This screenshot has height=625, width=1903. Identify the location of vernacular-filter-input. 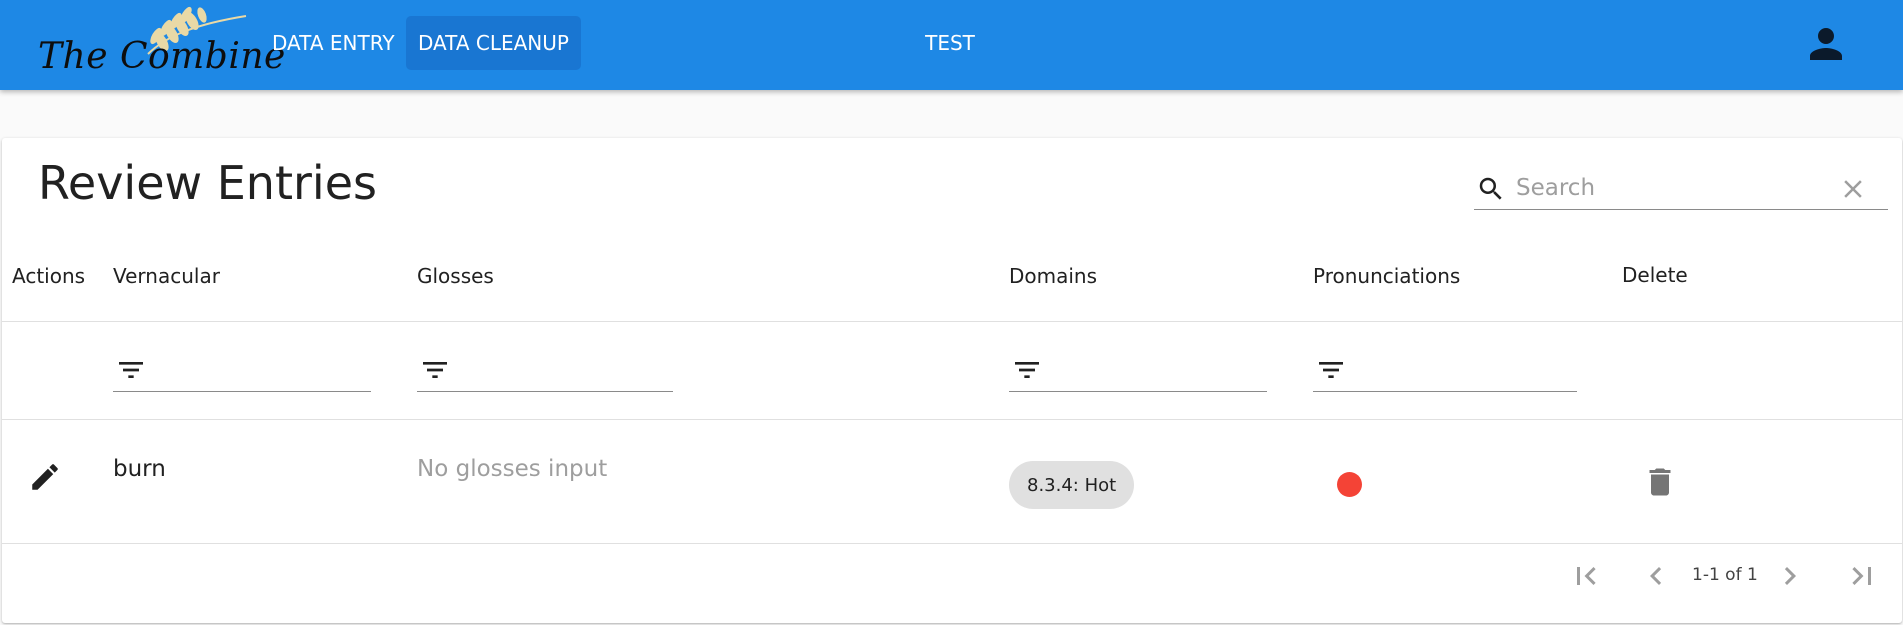
(242, 369).